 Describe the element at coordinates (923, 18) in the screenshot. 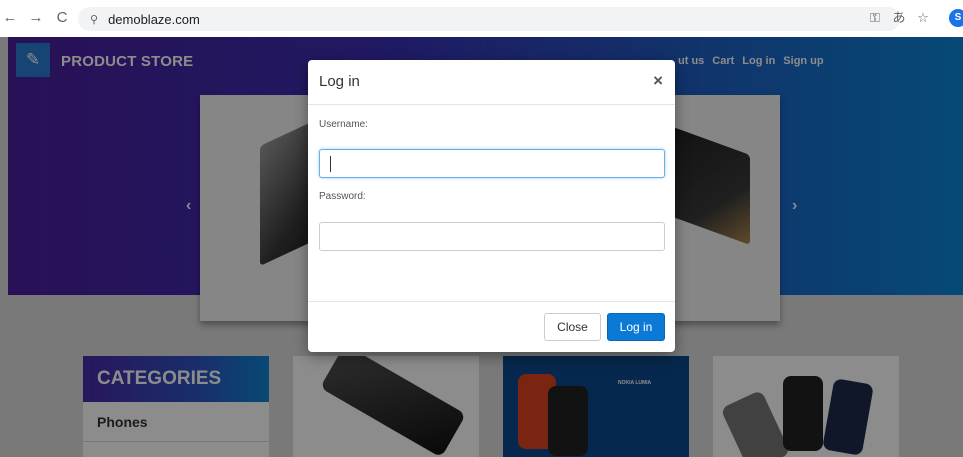

I see `bookmark-star-icon: ☆` at that location.